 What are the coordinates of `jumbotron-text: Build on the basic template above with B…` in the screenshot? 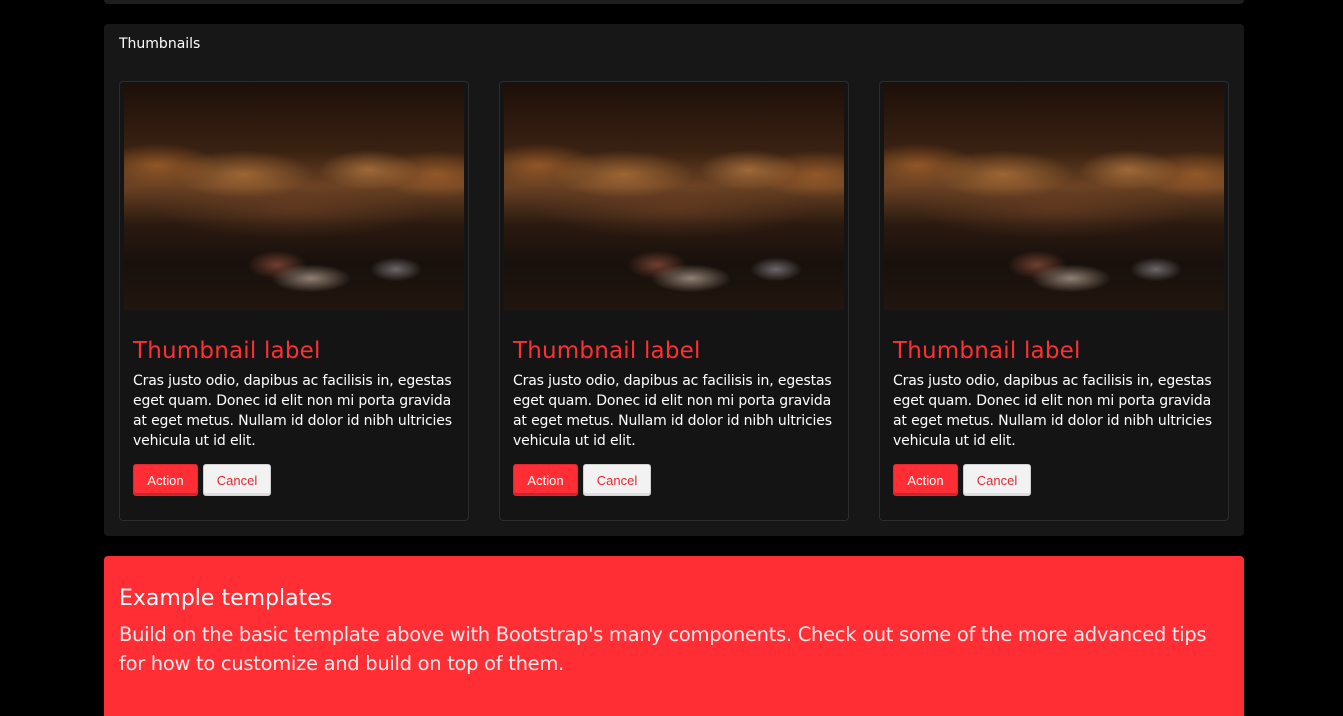 It's located at (663, 649).